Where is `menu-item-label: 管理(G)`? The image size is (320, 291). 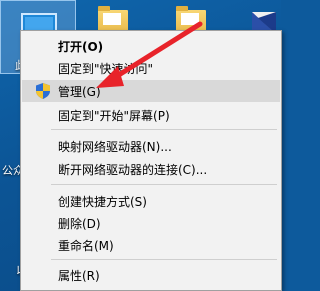 menu-item-label: 管理(G) is located at coordinates (79, 92).